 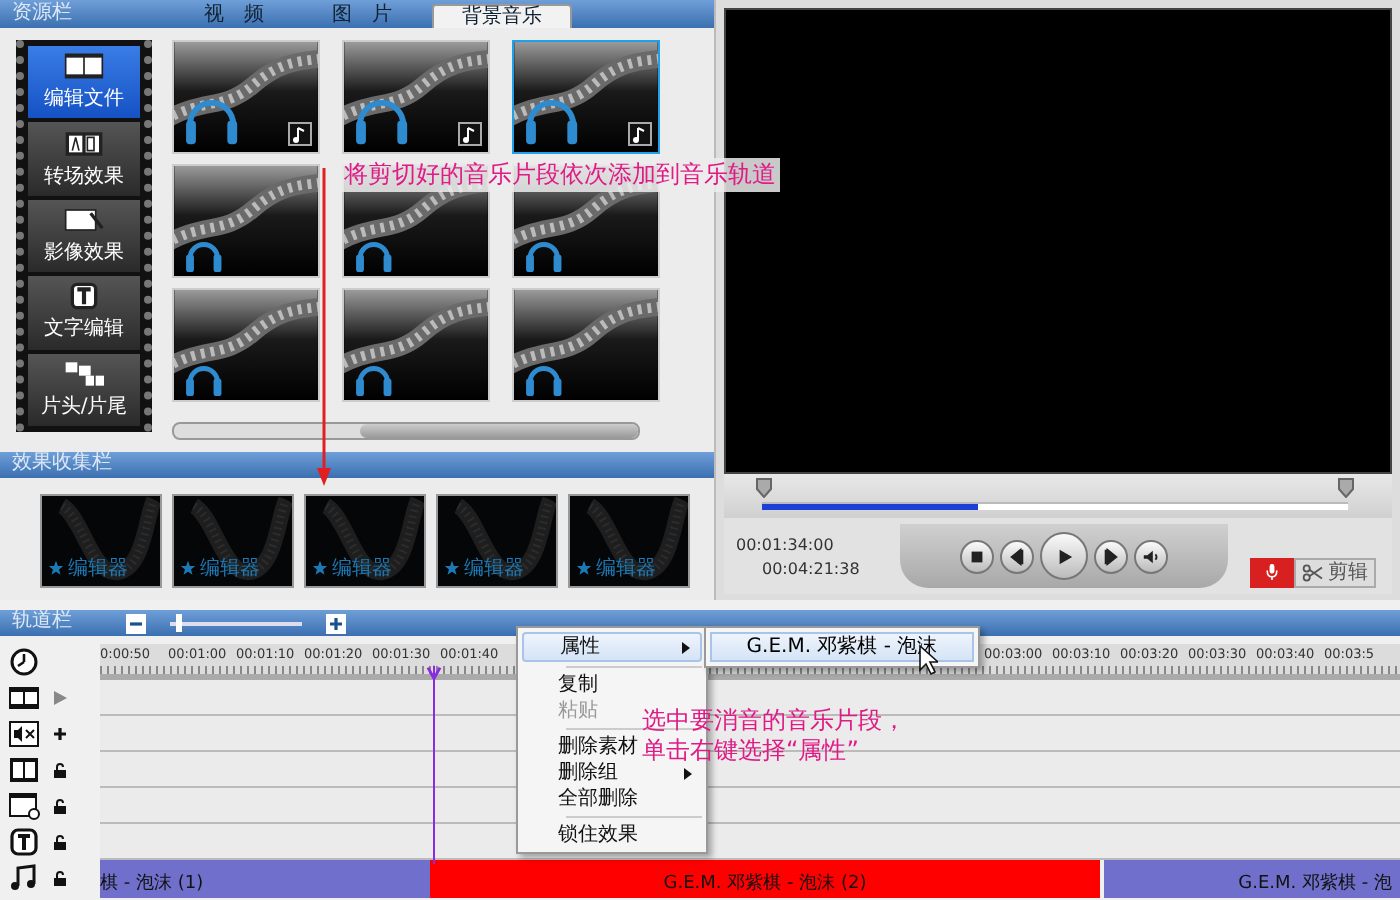 I want to click on step-back-icon, so click(x=1017, y=556).